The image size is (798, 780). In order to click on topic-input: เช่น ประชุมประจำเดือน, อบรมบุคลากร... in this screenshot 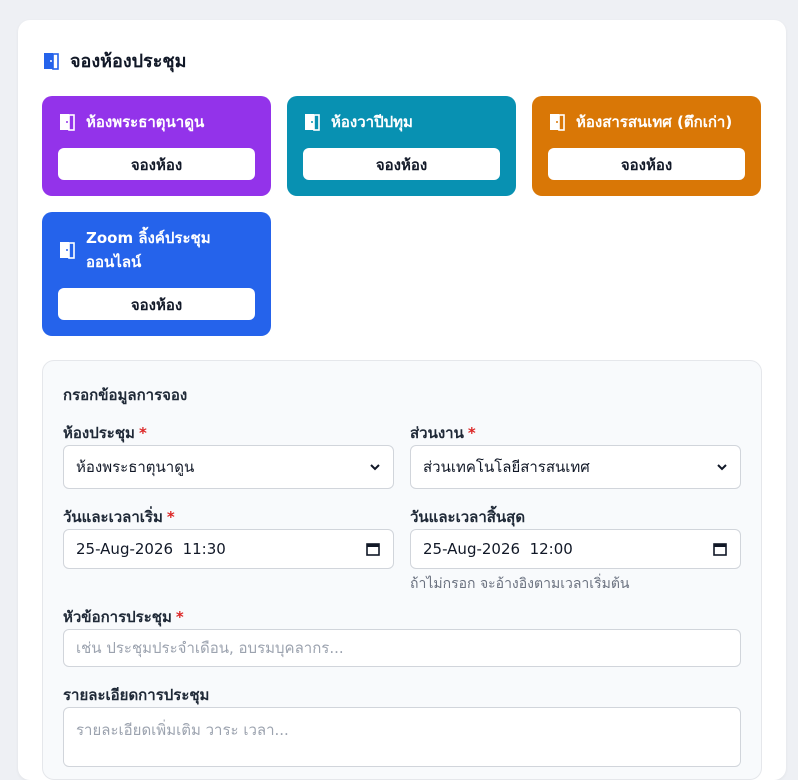, I will do `click(402, 648)`.